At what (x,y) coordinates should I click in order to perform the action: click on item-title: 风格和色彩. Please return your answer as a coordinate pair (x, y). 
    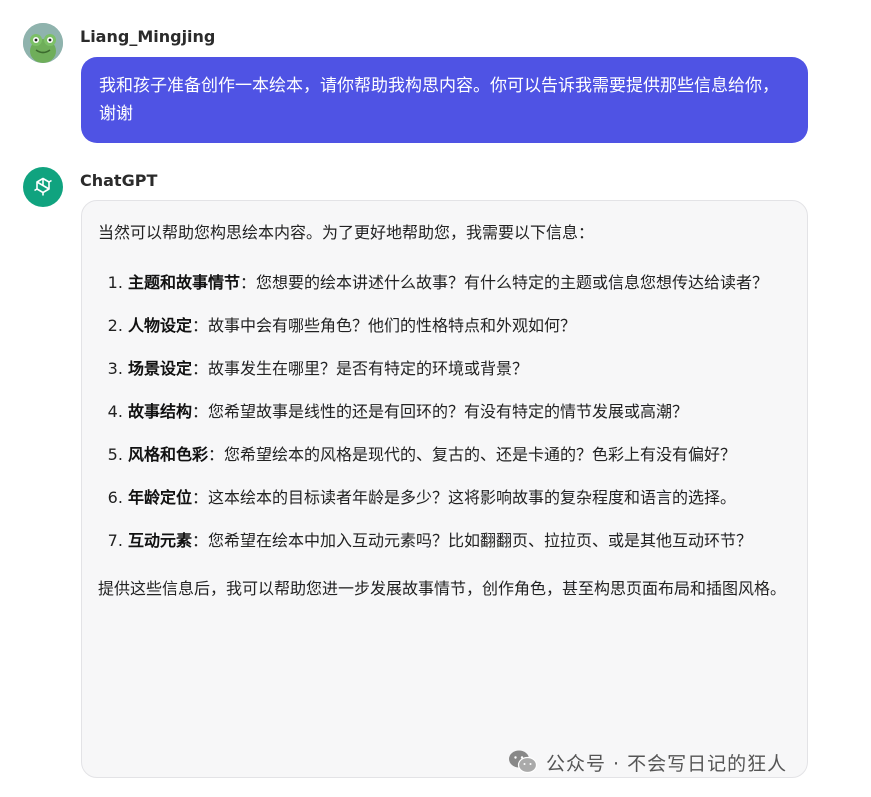
    Looking at the image, I should click on (168, 454).